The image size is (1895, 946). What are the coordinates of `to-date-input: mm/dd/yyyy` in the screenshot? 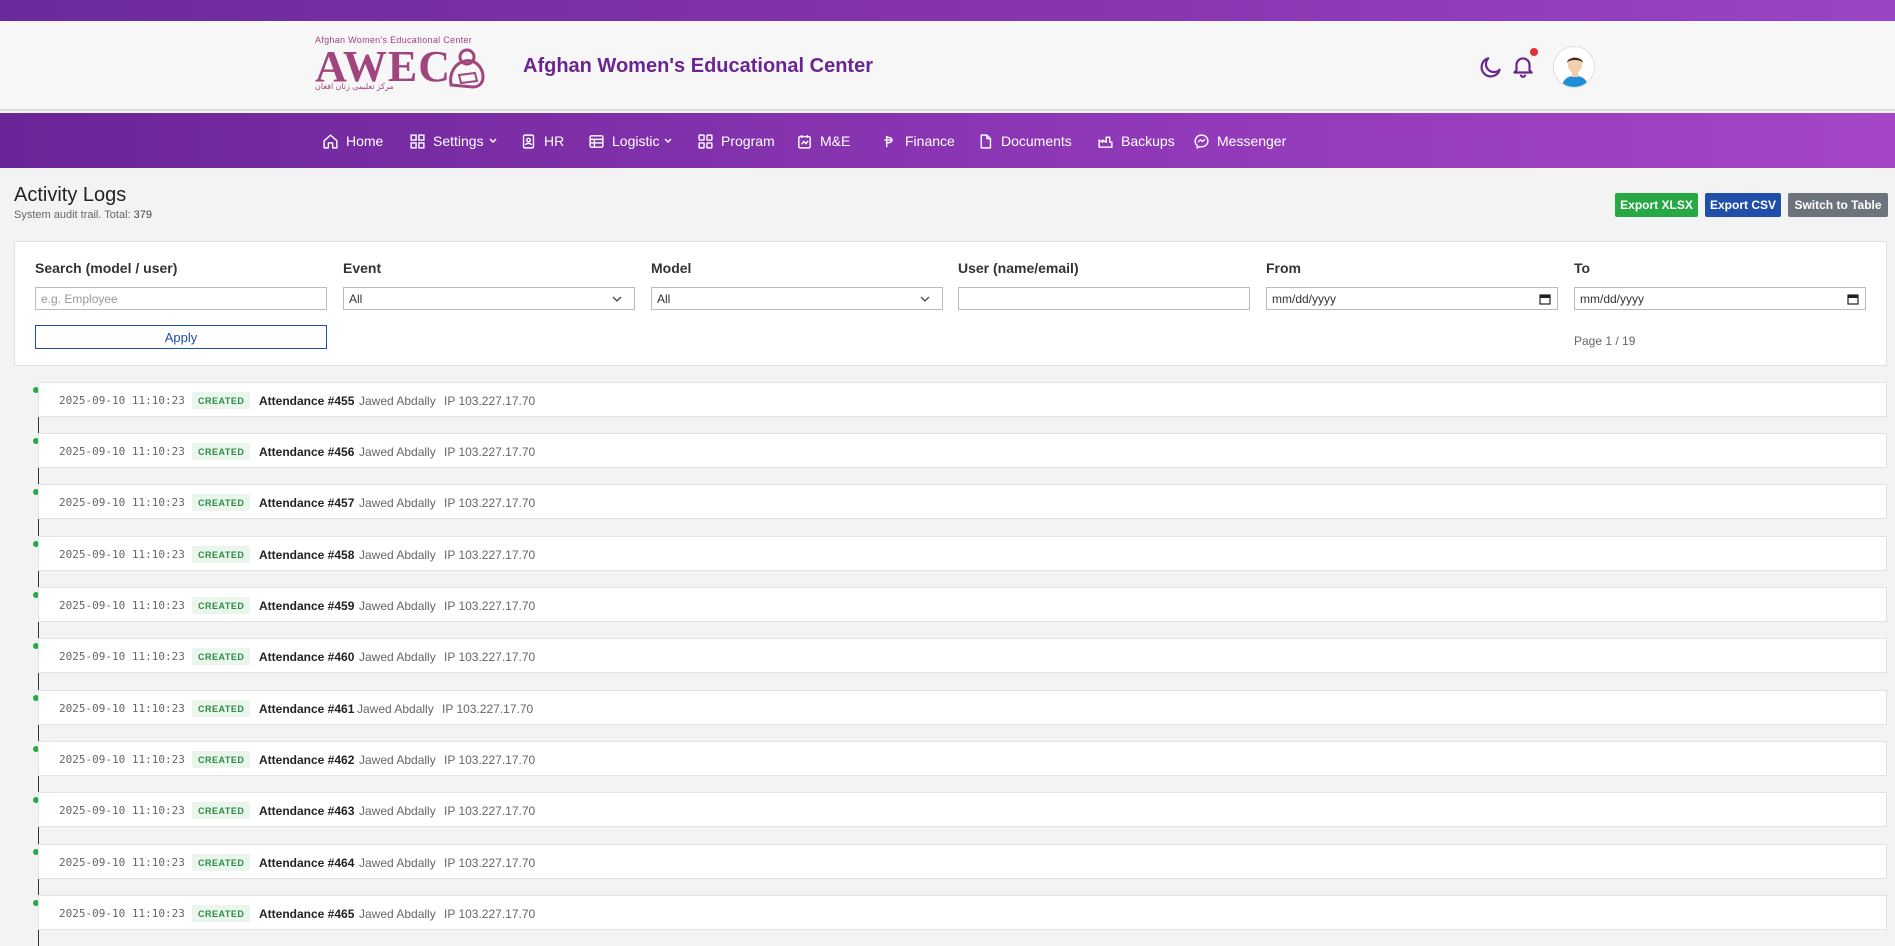 It's located at (1720, 298).